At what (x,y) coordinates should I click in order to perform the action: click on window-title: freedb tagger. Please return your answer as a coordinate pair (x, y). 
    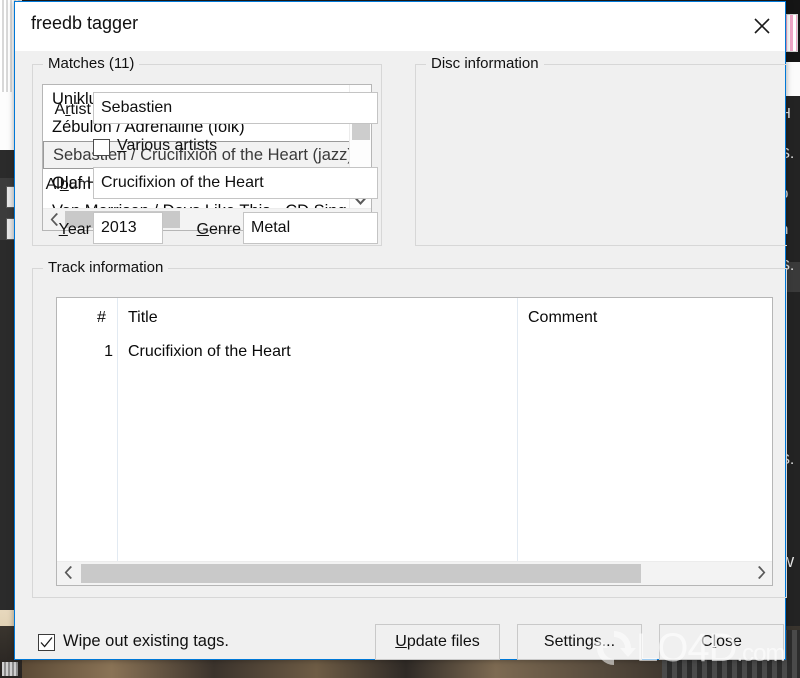
    Looking at the image, I should click on (85, 23).